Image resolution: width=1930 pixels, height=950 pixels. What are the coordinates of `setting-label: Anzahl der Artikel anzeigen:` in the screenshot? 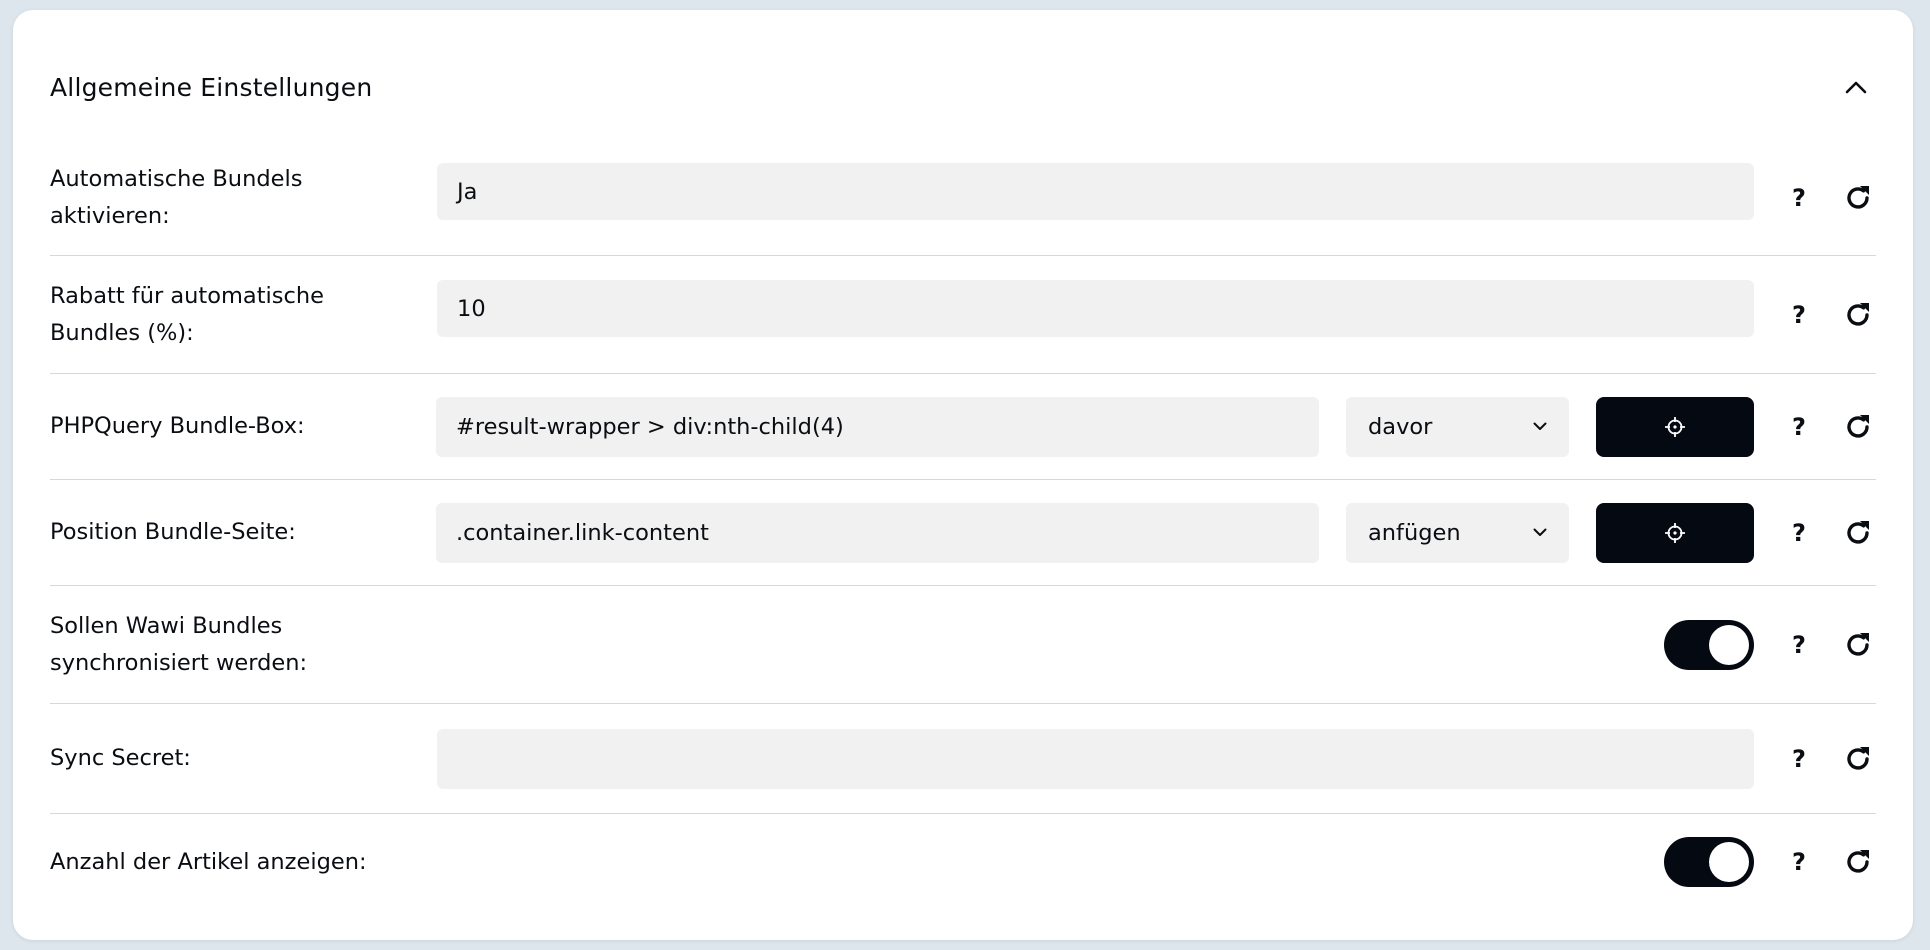 It's located at (208, 861).